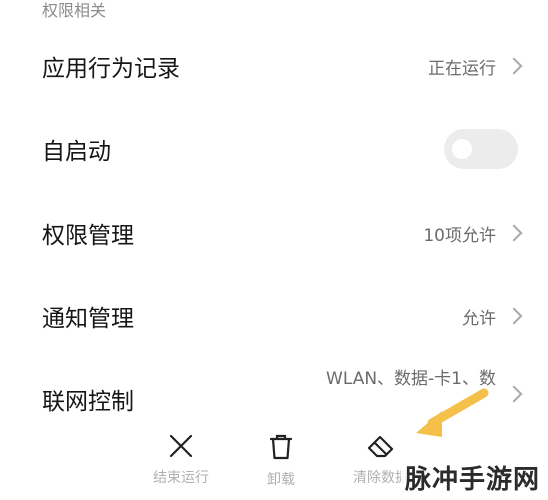 This screenshot has height=500, width=548. Describe the element at coordinates (481, 149) in the screenshot. I see `autostart-toggle` at that location.